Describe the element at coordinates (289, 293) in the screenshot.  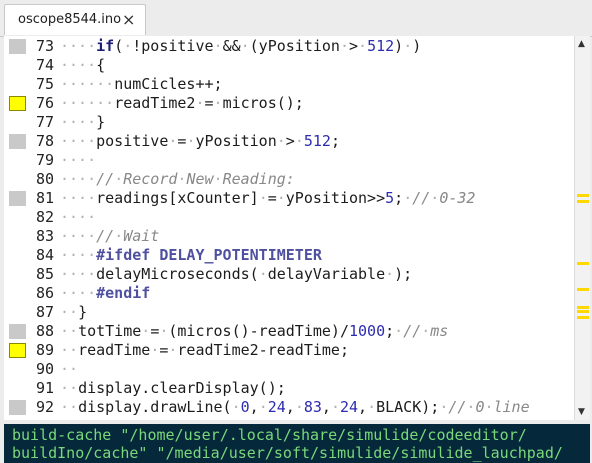
I see `code-line: 86 ····#endif` at that location.